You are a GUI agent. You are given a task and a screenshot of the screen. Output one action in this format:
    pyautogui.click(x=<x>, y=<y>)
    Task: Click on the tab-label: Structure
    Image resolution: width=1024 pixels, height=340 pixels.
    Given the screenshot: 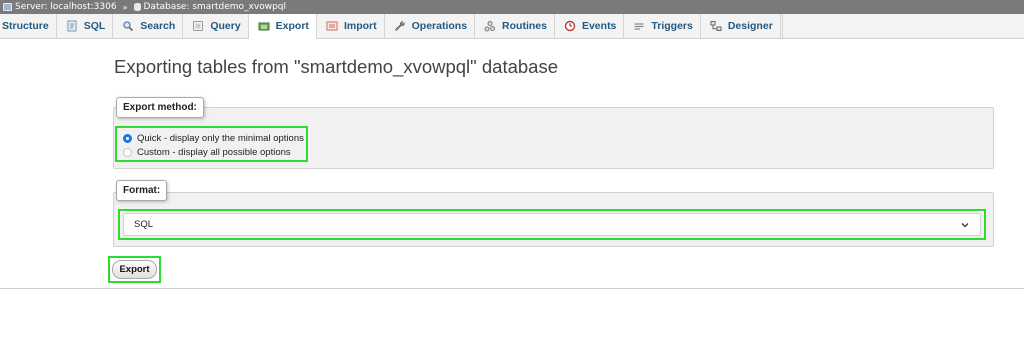 What is the action you would take?
    pyautogui.click(x=25, y=26)
    